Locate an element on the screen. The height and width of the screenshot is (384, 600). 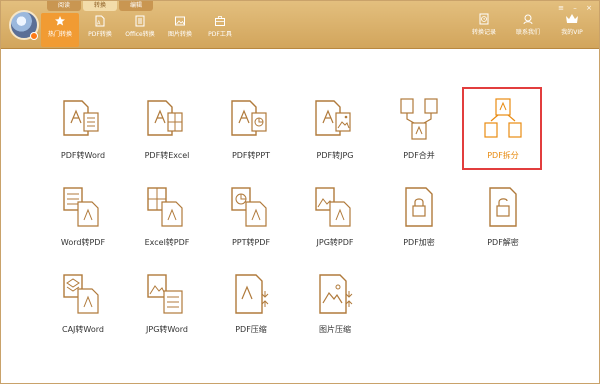
my-vip-button: 我的VIP is located at coordinates (572, 24).